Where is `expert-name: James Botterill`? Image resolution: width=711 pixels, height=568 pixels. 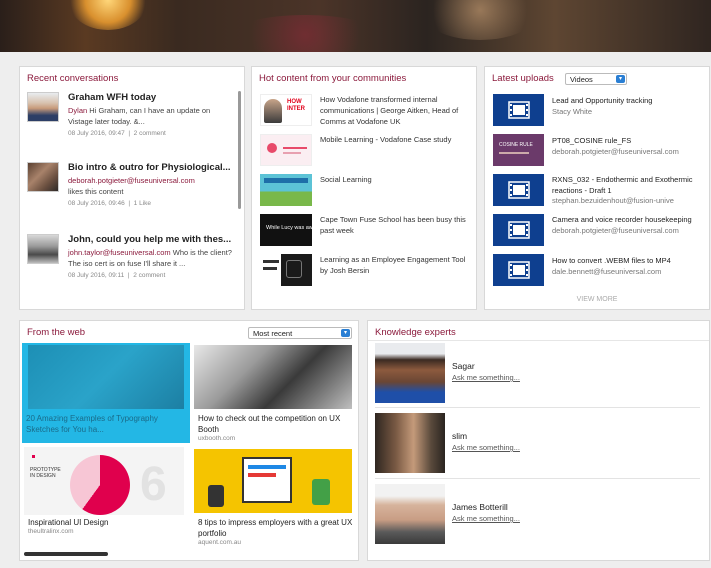
expert-name: James Botterill is located at coordinates (480, 507).